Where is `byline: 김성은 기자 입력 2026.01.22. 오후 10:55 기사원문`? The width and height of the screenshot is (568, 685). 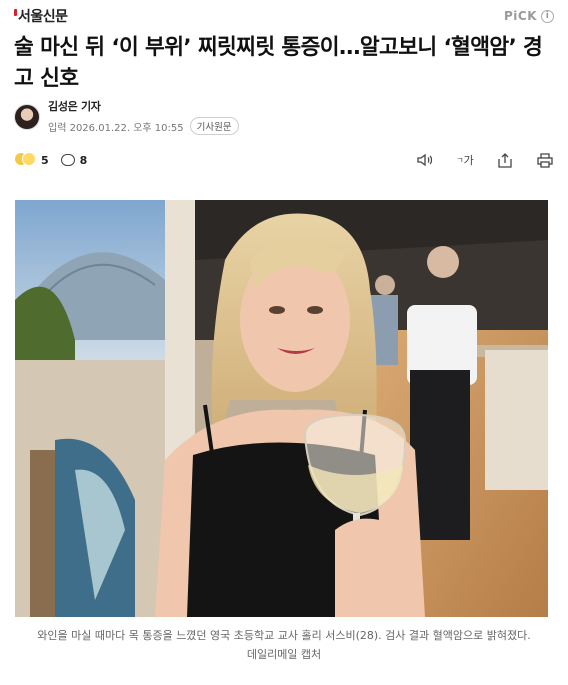 byline: 김성은 기자 입력 2026.01.22. 오후 10:55 기사원문 is located at coordinates (126, 116).